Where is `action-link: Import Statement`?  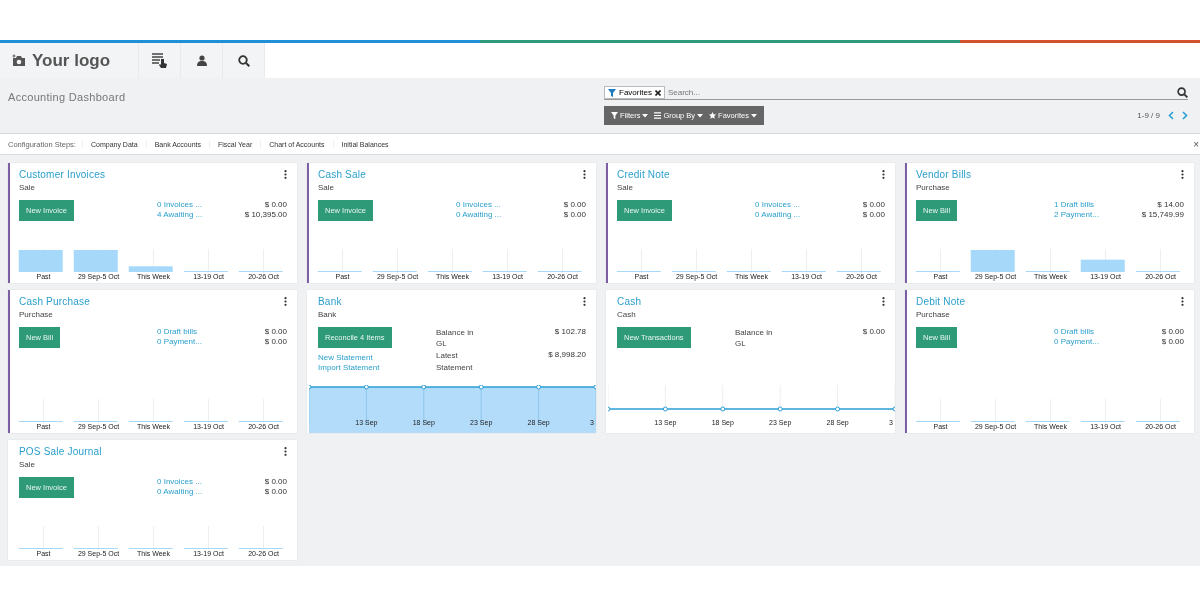 action-link: Import Statement is located at coordinates (349, 367).